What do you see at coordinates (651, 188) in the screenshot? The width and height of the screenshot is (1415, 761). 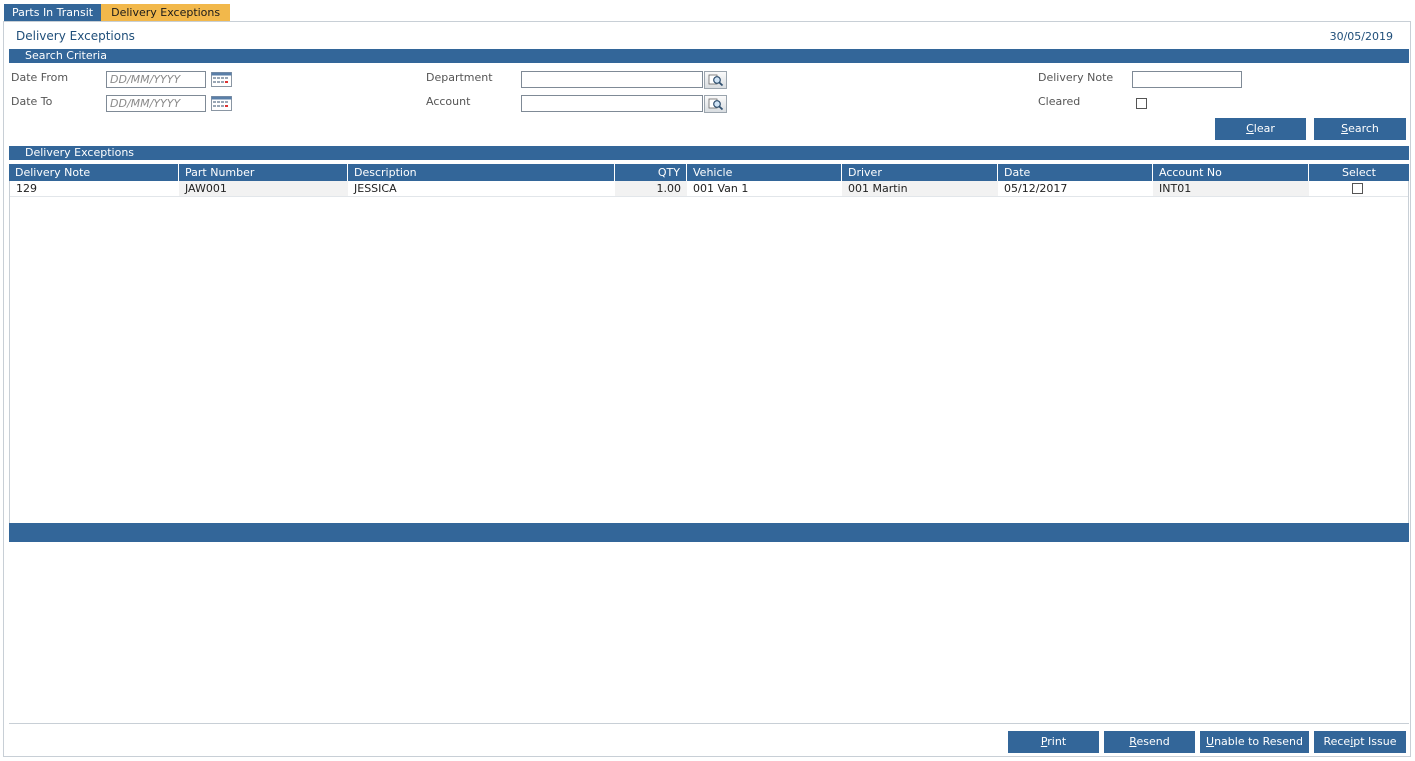 I see `cell-qty: 1.00` at bounding box center [651, 188].